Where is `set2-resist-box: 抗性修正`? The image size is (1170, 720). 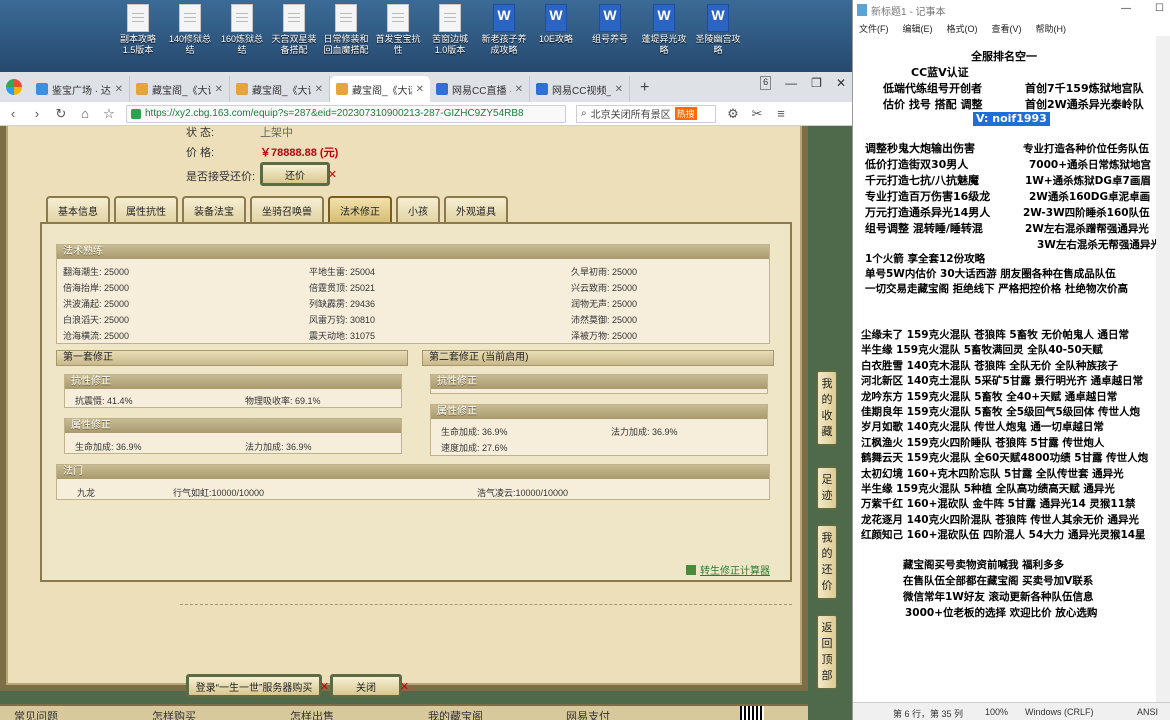 set2-resist-box: 抗性修正 is located at coordinates (599, 384).